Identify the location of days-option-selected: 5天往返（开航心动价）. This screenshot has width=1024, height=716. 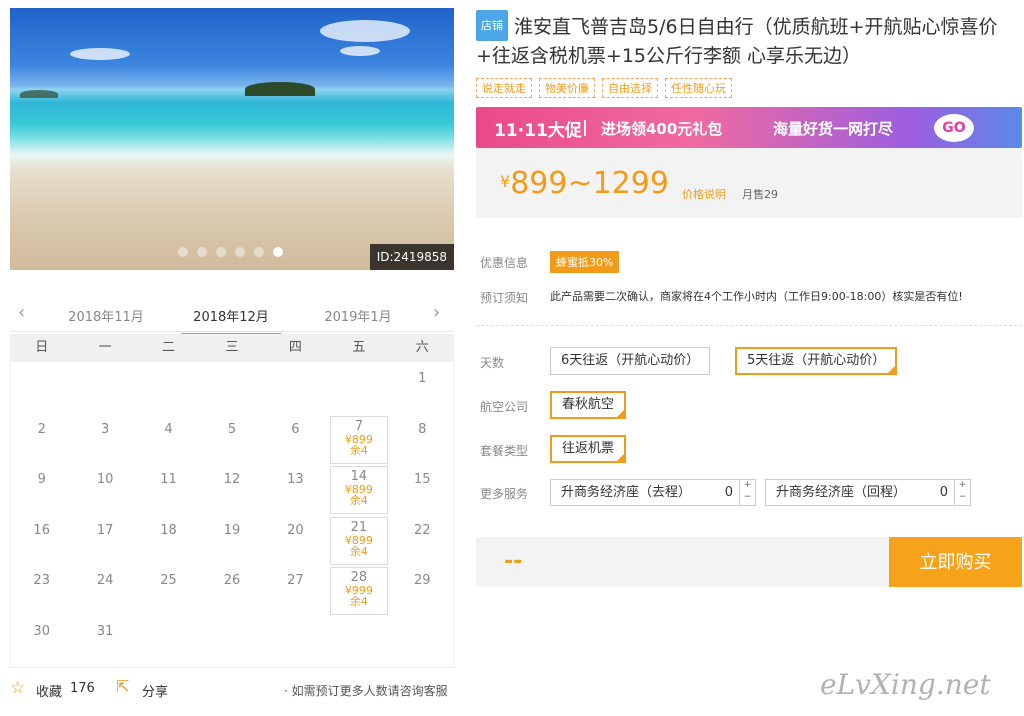
(816, 361).